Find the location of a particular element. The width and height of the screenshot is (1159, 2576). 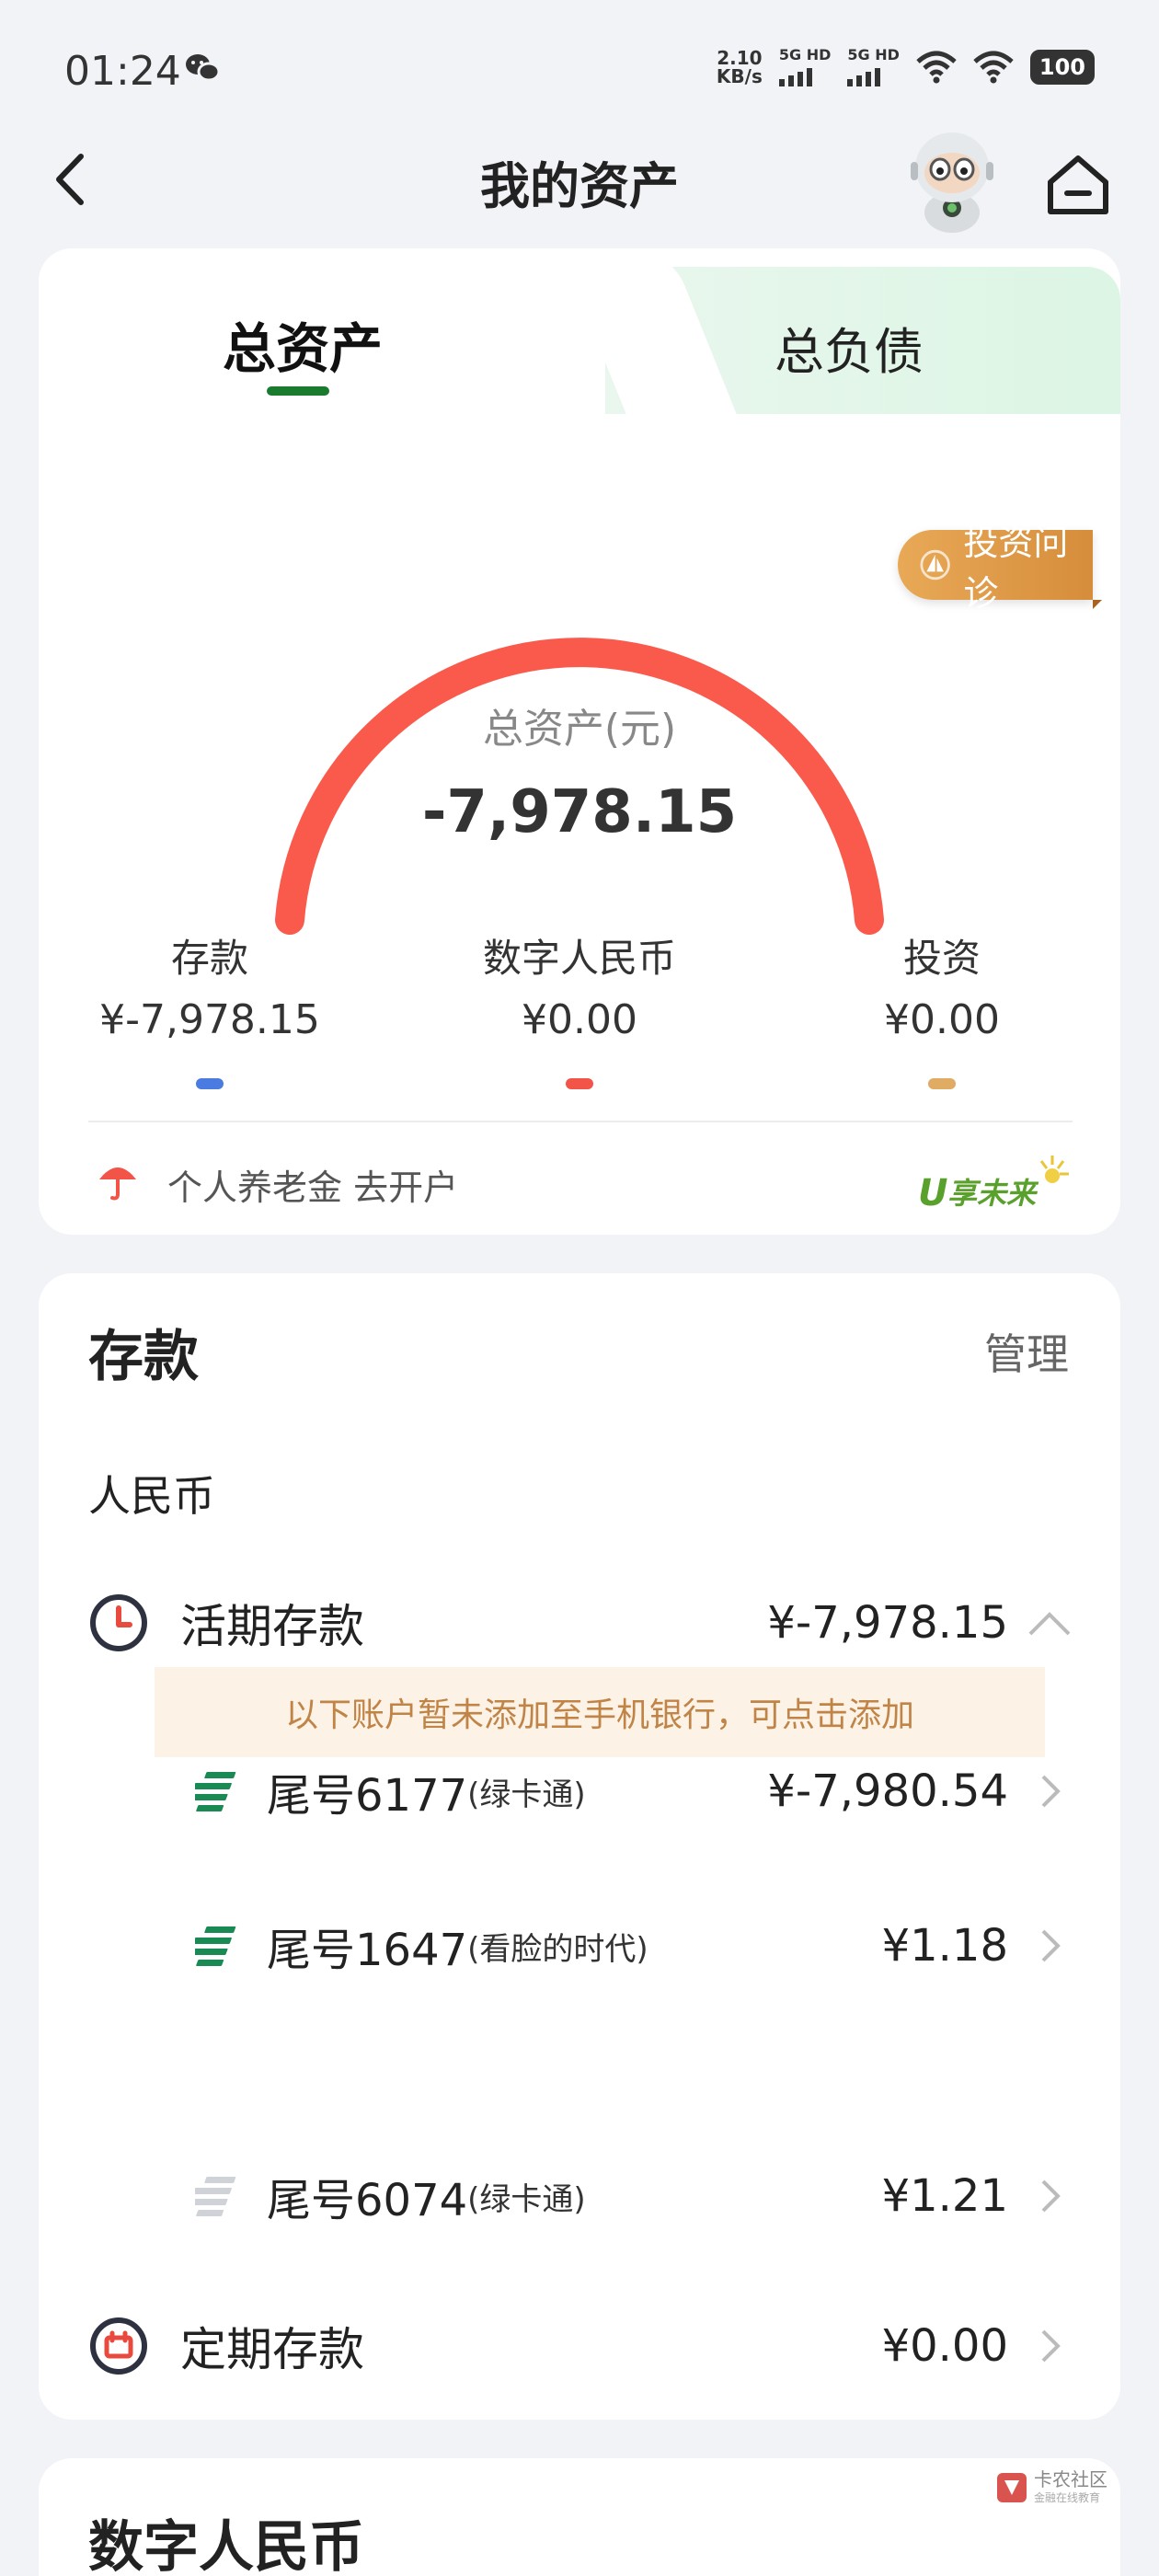

category-digital-rmb: 数字人民币 ¥0.00 is located at coordinates (579, 1008).